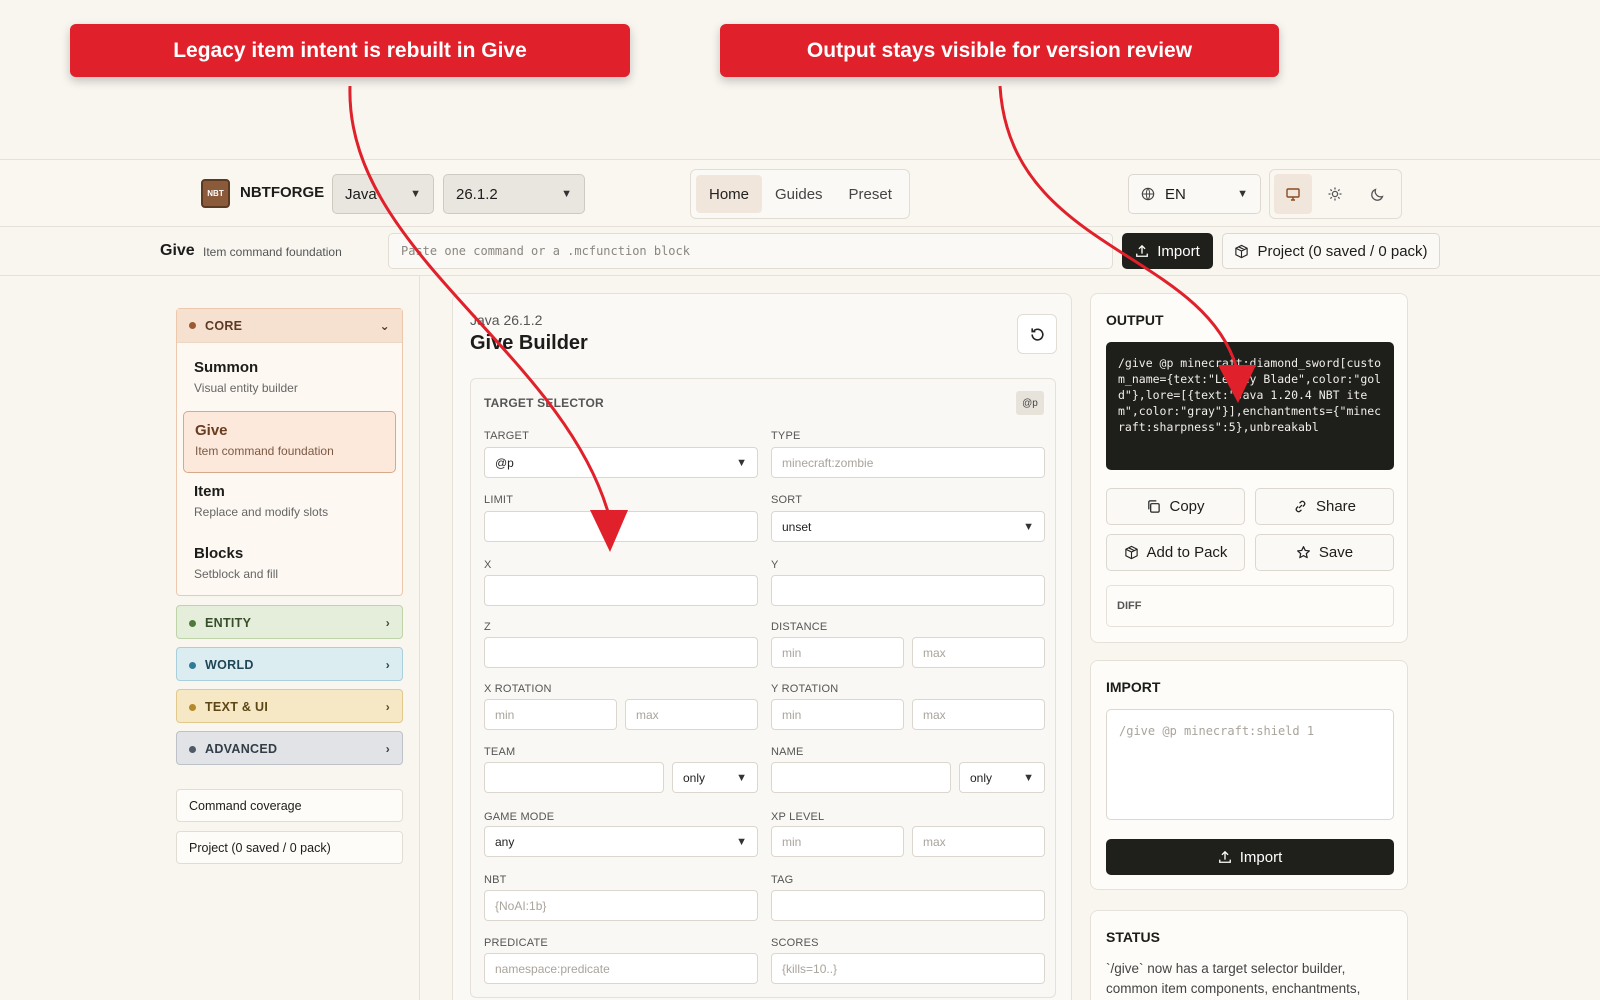 This screenshot has width=1600, height=1000. What do you see at coordinates (236, 574) in the screenshot?
I see `sidebar-item-subtitle: Setblock and fill` at bounding box center [236, 574].